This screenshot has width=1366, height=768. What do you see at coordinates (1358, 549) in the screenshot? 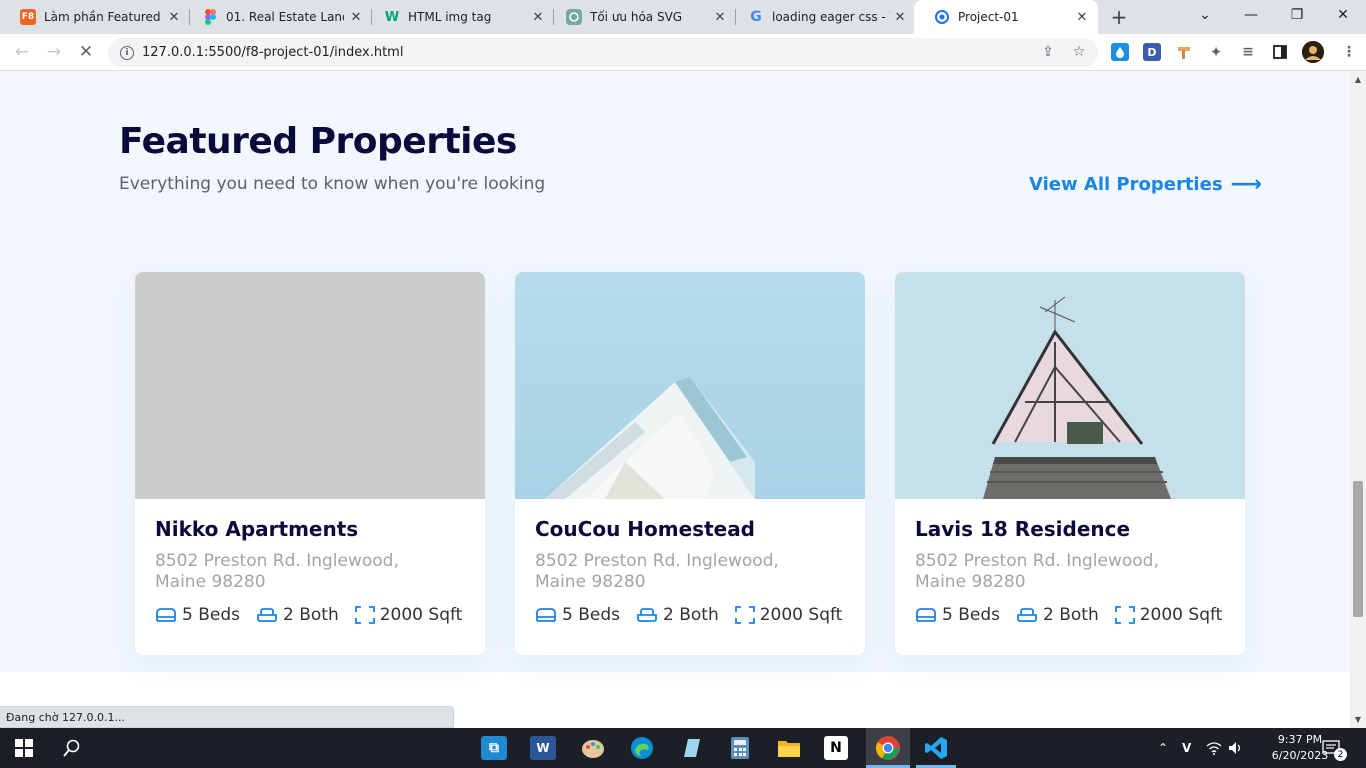
I see `scrollbar-thumb` at bounding box center [1358, 549].